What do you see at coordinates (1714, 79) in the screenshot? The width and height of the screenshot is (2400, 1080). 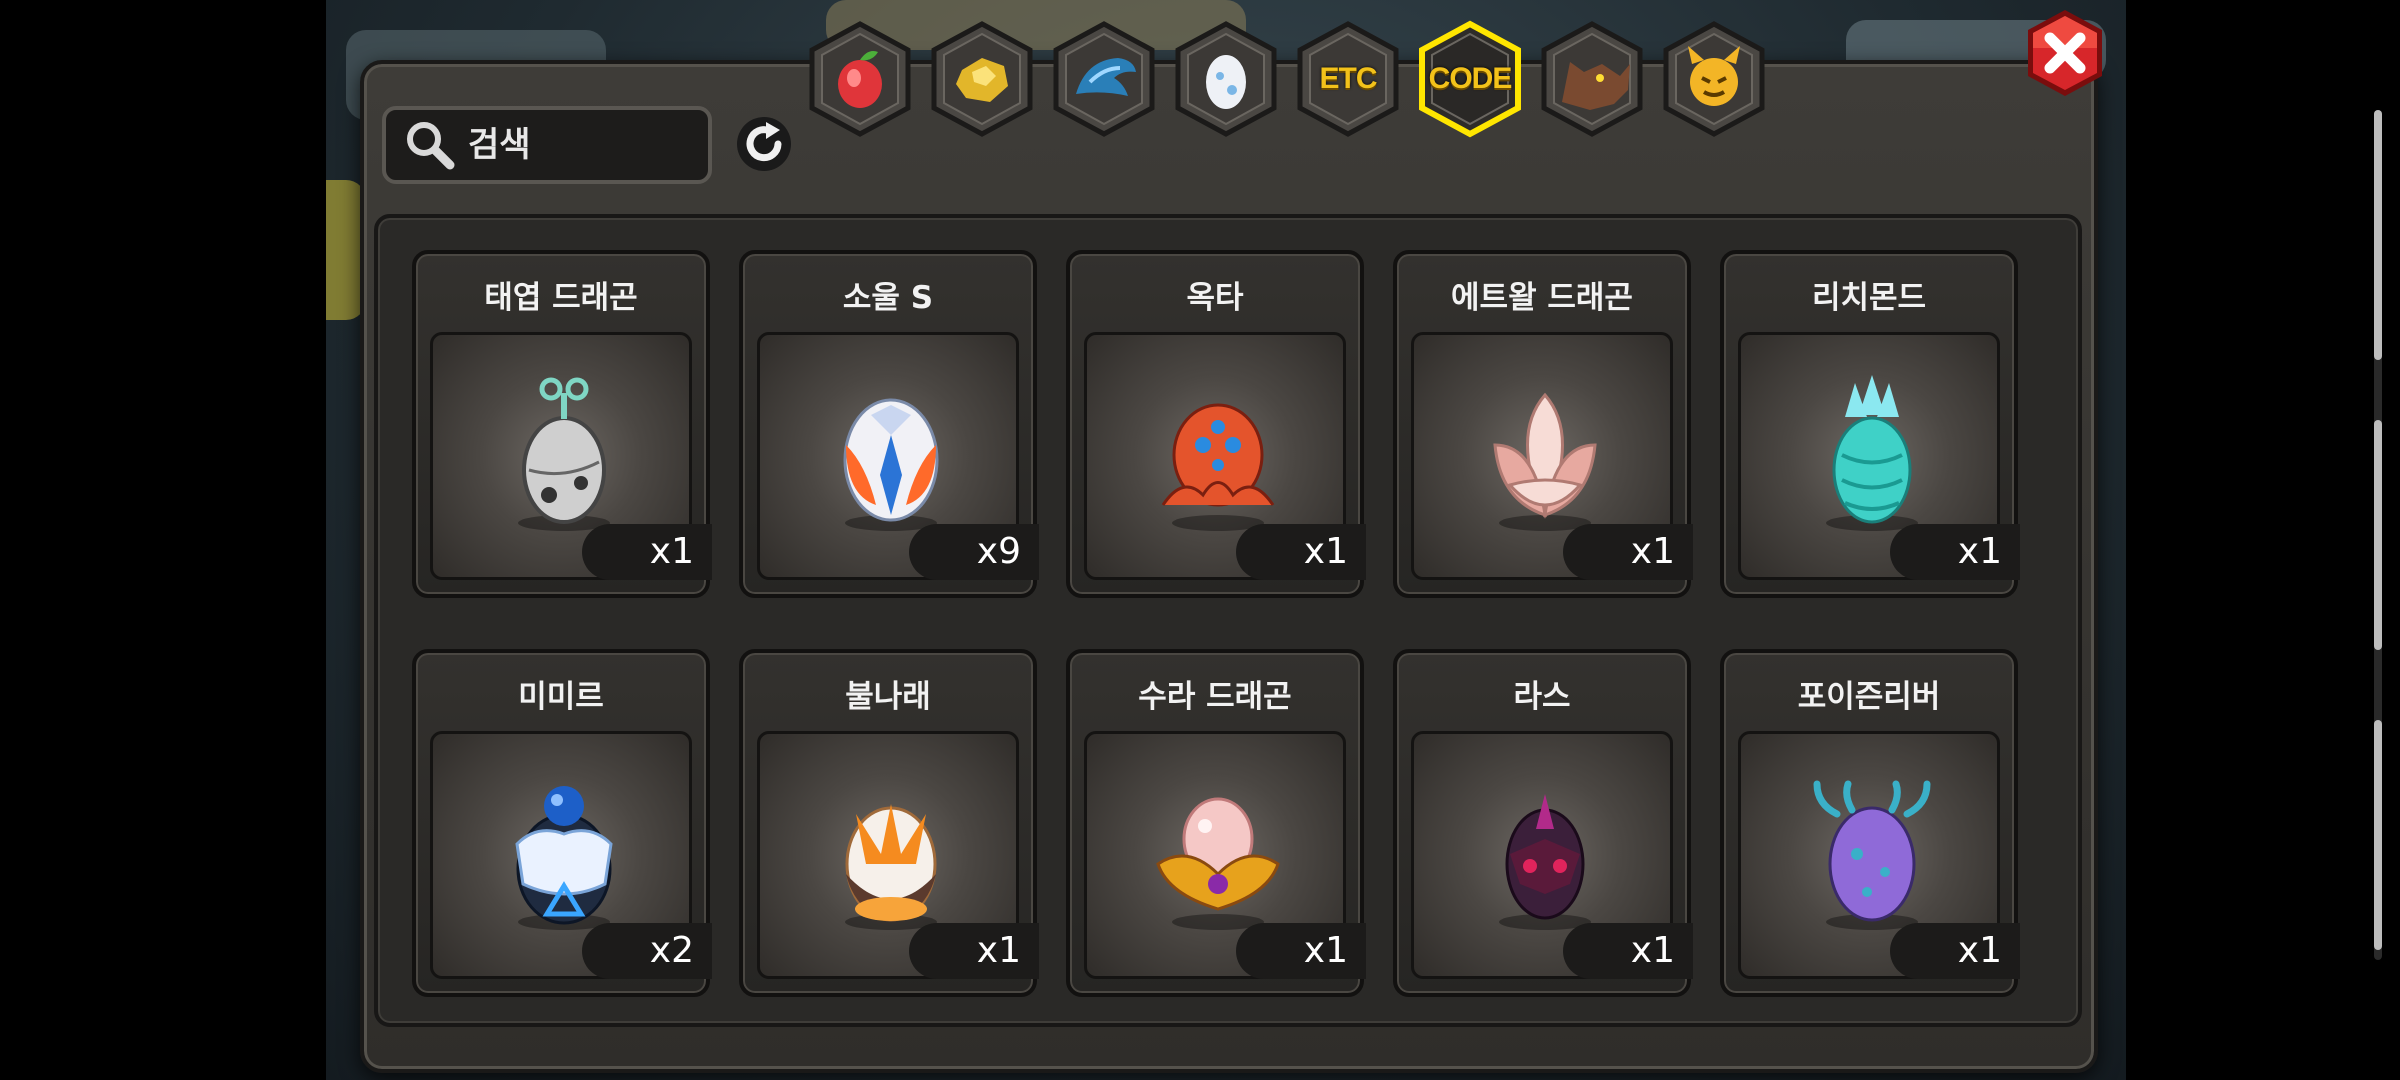 I see `tab-monster` at bounding box center [1714, 79].